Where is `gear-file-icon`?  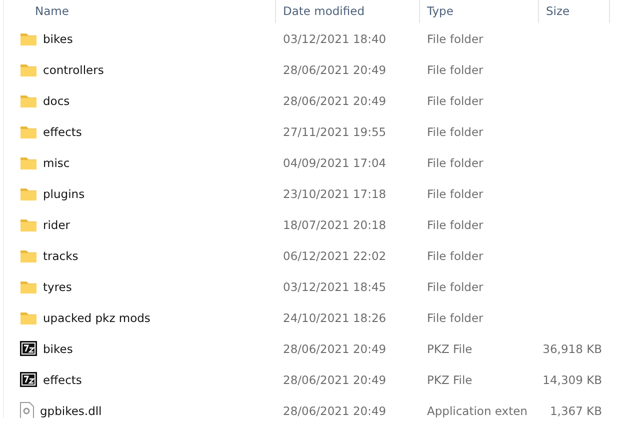 gear-file-icon is located at coordinates (27, 410).